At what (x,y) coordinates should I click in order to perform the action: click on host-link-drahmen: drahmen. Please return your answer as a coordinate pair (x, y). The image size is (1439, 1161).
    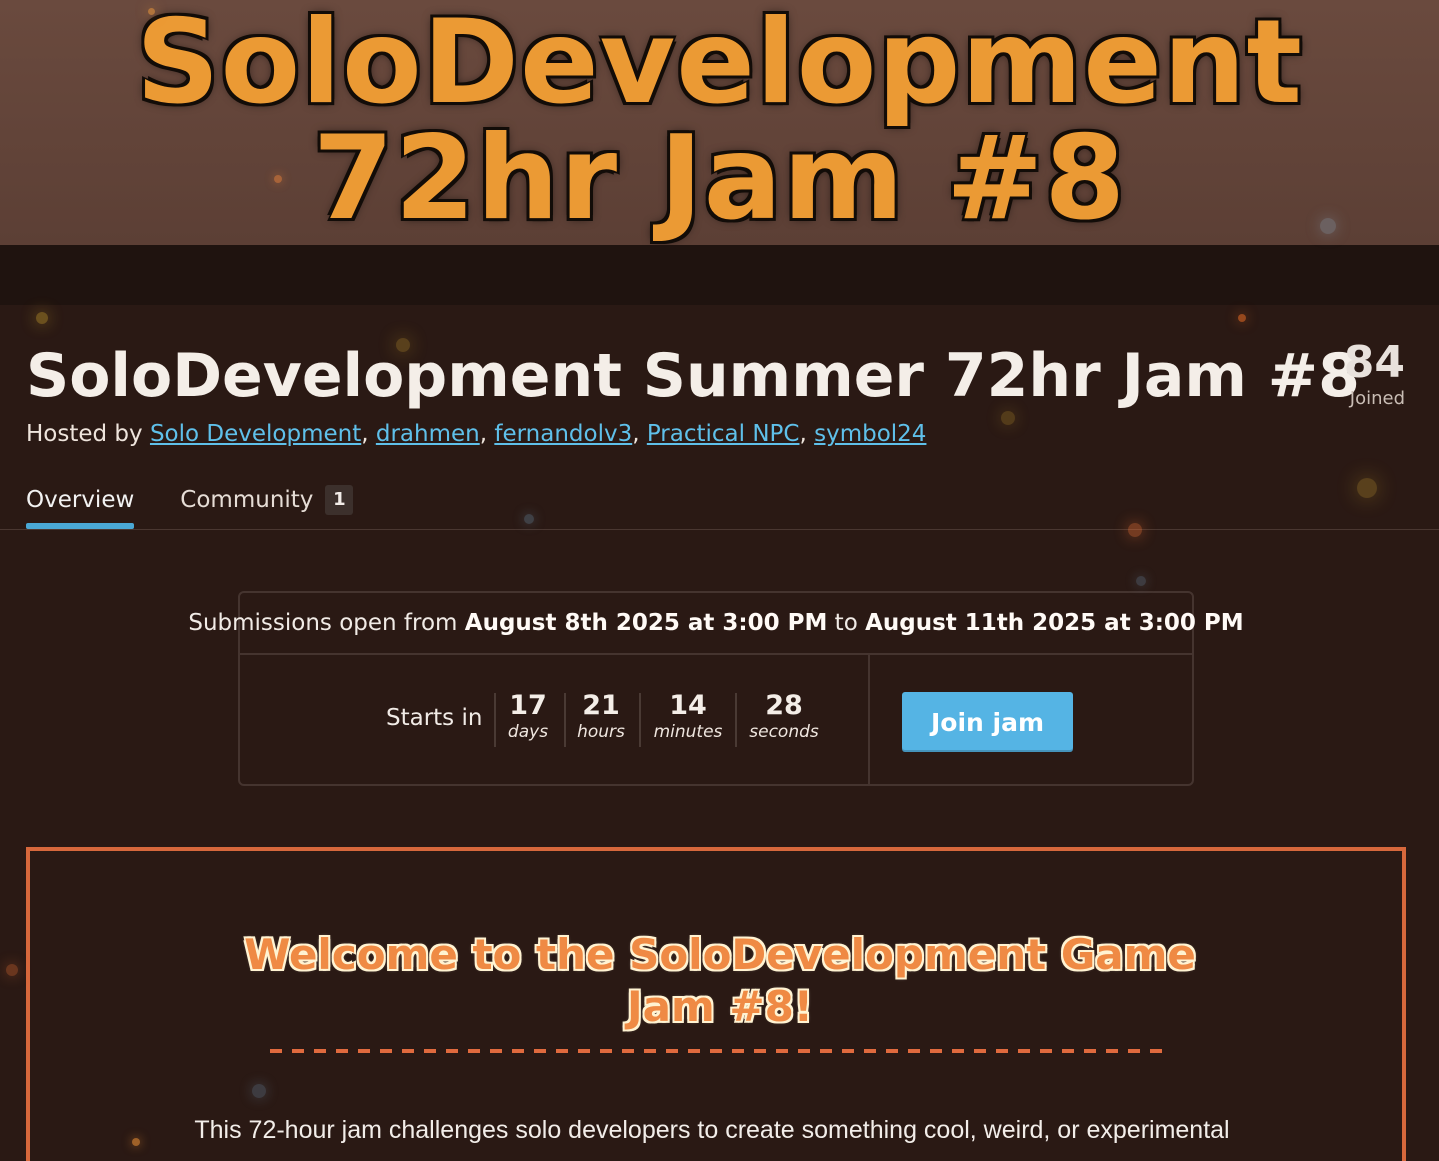
    Looking at the image, I should click on (428, 434).